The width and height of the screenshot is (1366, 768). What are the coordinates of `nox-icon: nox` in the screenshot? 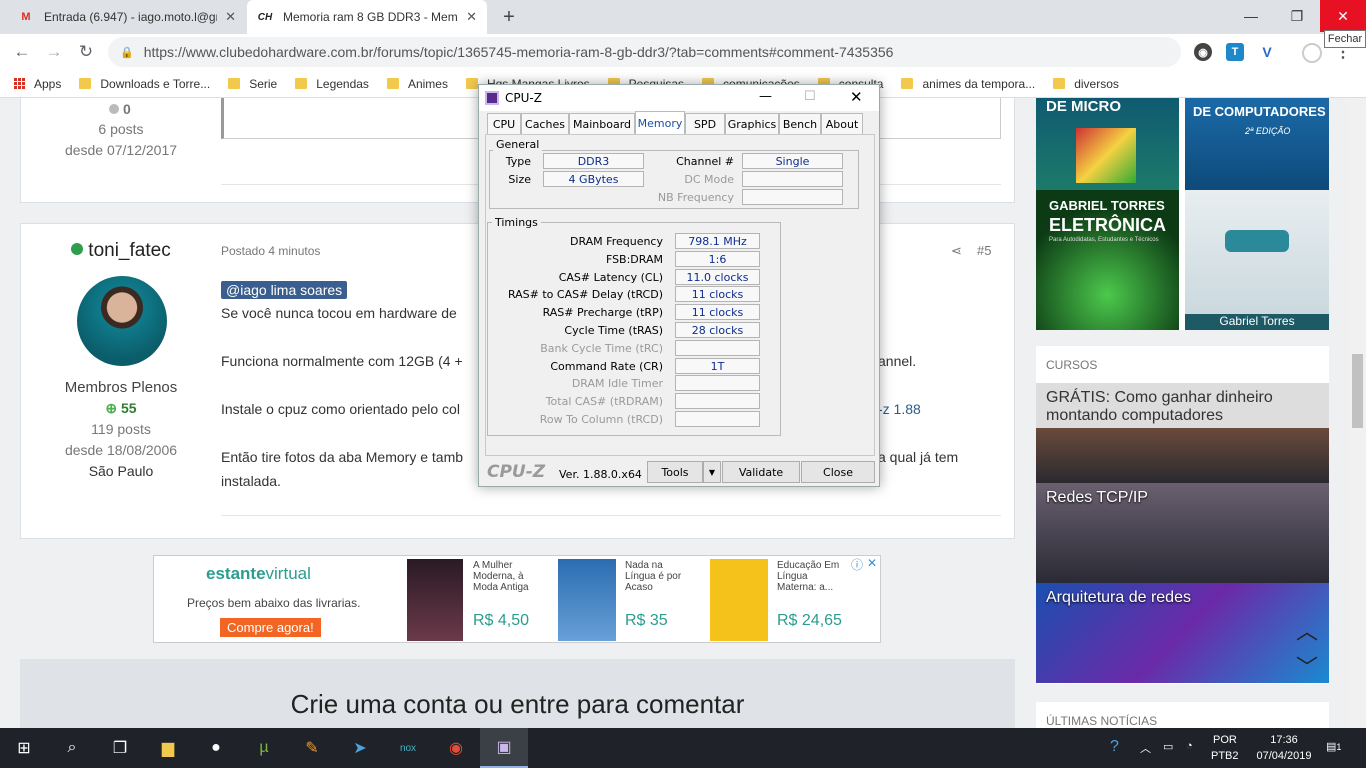 It's located at (408, 748).